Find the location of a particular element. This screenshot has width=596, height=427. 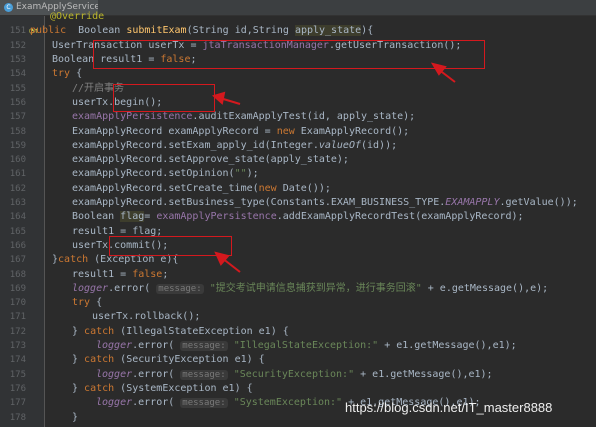

annotation-box-commit is located at coordinates (170, 246).